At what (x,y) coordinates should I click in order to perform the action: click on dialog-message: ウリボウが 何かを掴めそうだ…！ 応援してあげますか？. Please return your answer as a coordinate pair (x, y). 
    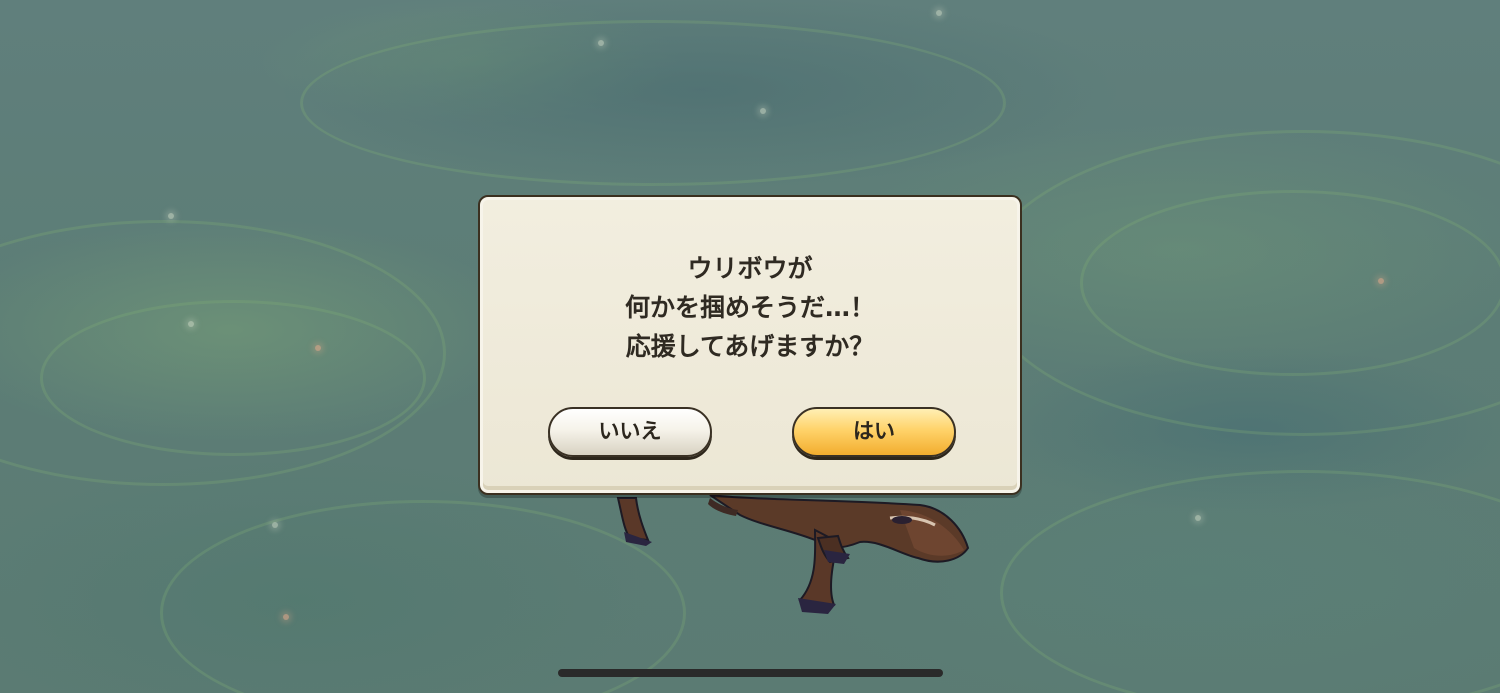
    Looking at the image, I should click on (750, 307).